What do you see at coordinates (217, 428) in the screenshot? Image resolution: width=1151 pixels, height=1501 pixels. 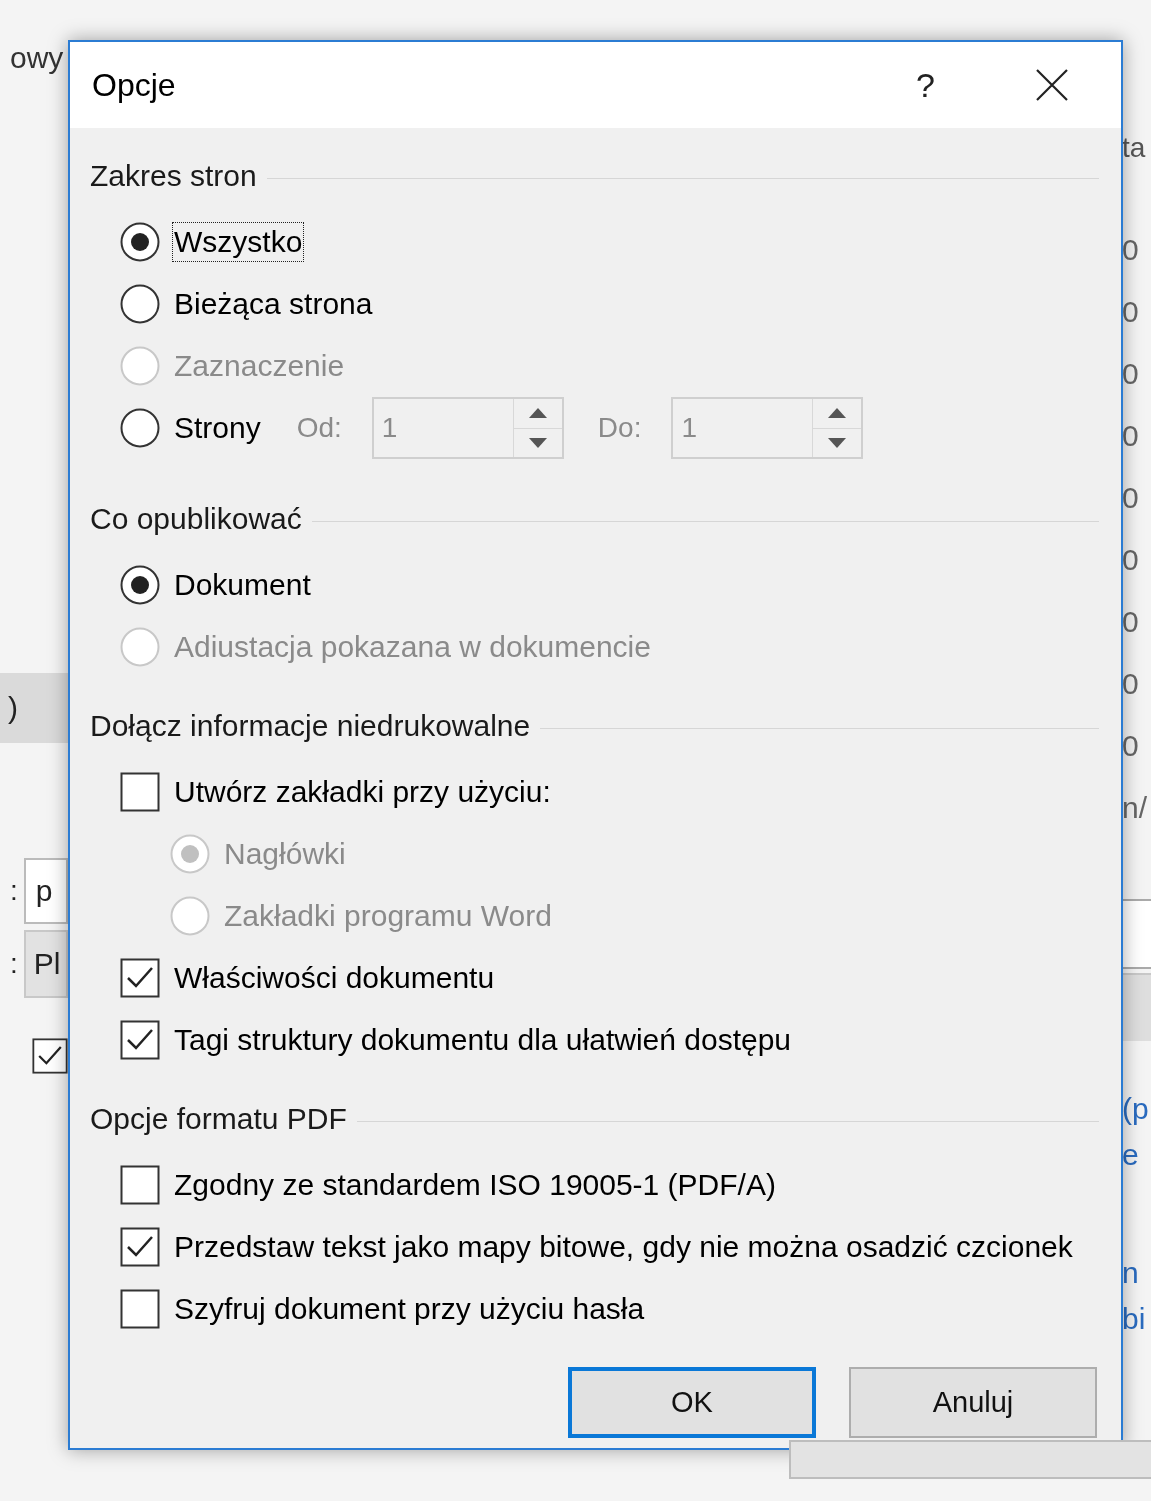 I see `radio-label: Strony` at bounding box center [217, 428].